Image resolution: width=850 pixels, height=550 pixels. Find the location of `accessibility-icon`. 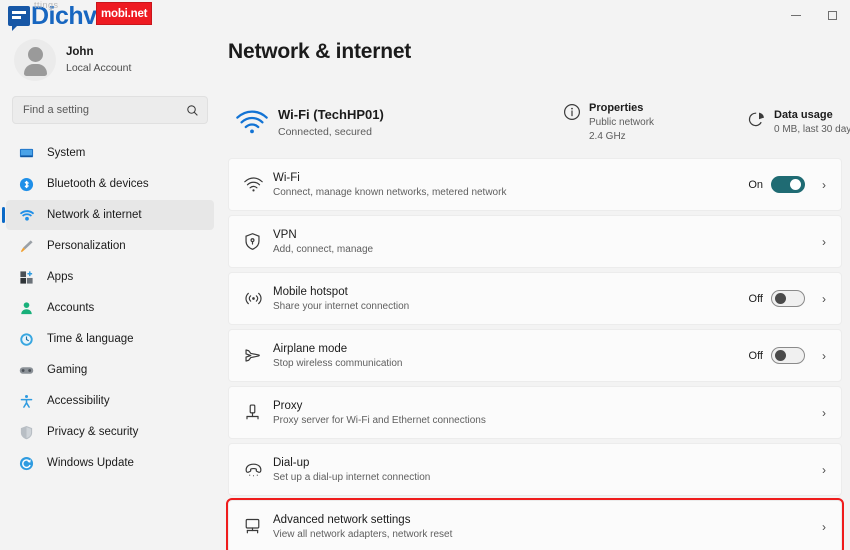

accessibility-icon is located at coordinates (26, 401).